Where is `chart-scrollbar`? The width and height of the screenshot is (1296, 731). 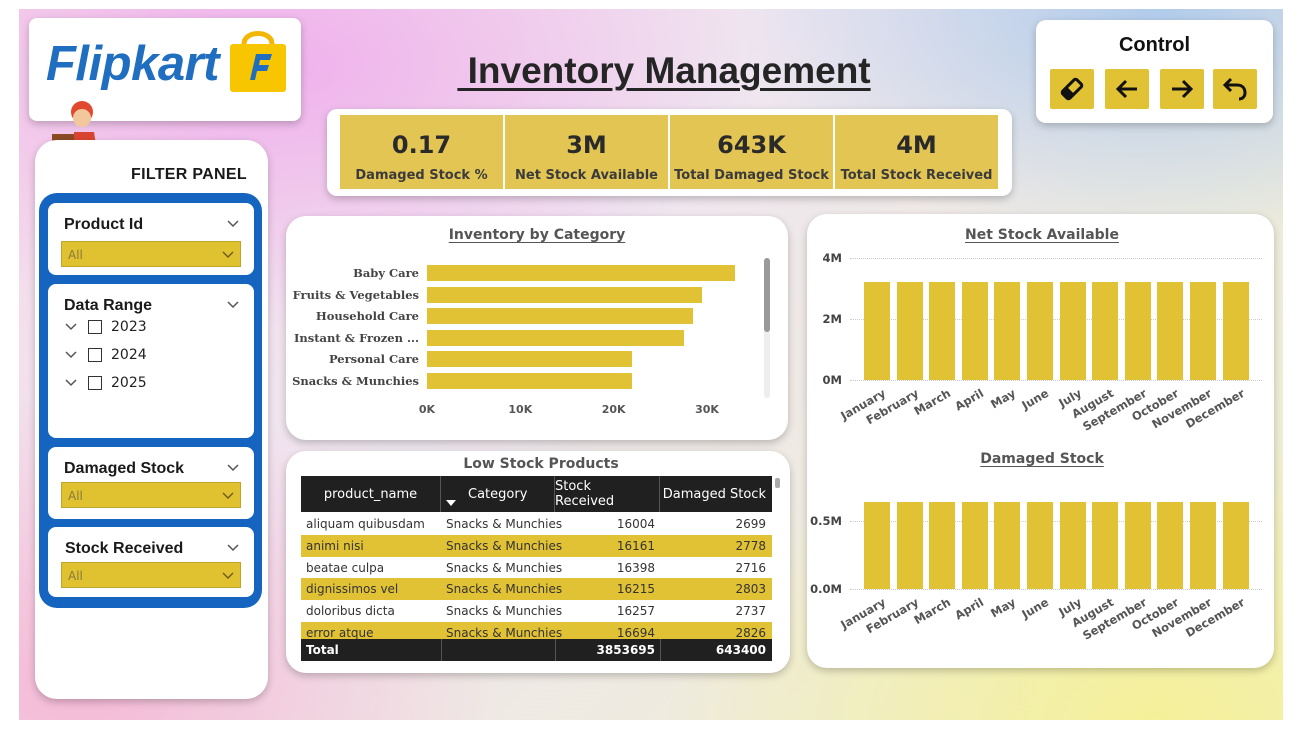 chart-scrollbar is located at coordinates (767, 295).